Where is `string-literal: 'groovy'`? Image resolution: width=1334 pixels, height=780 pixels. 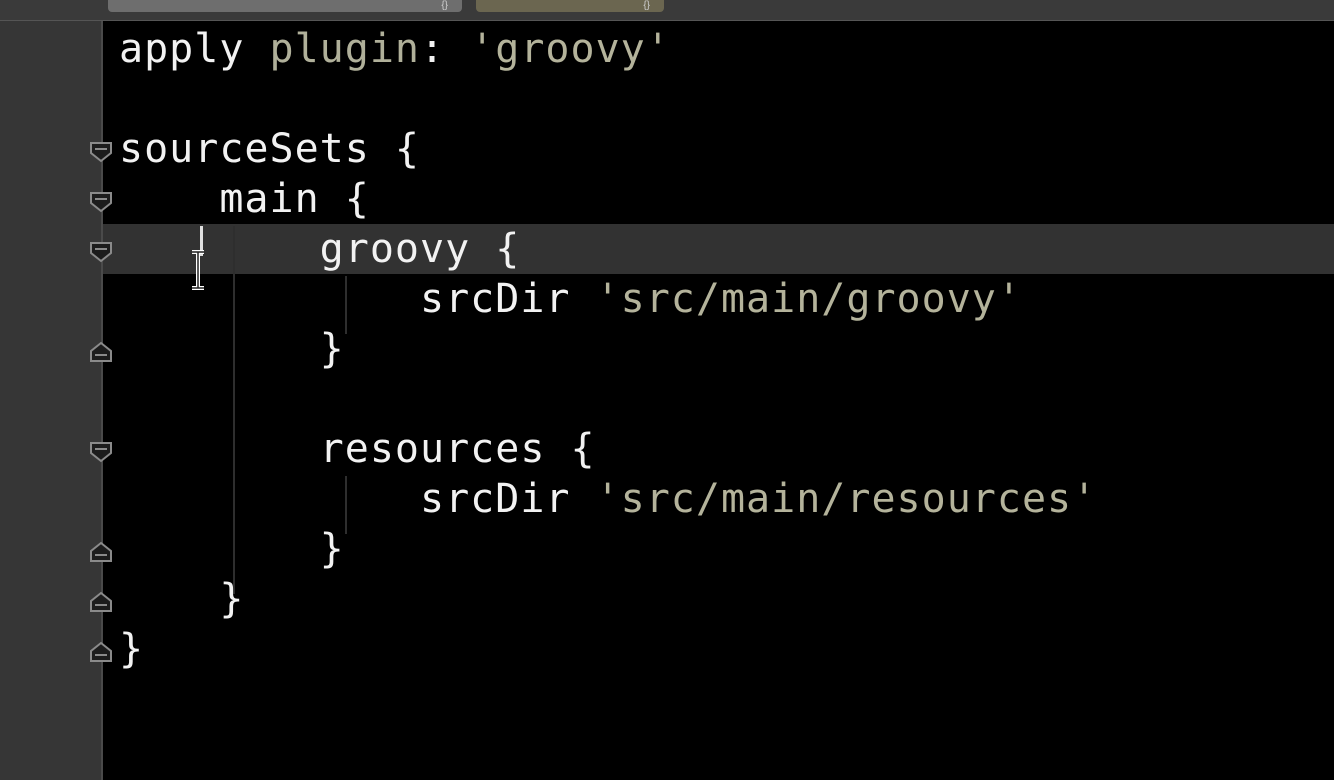 string-literal: 'groovy' is located at coordinates (570, 49).